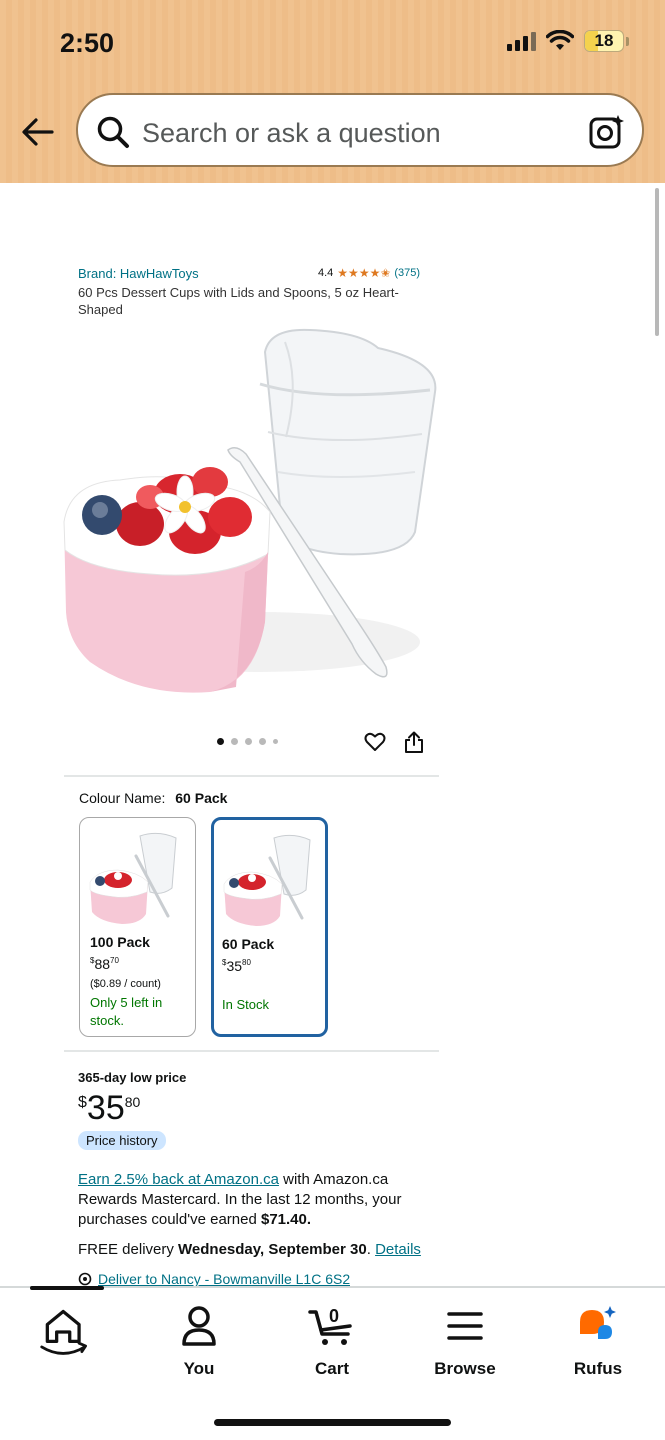 The width and height of the screenshot is (665, 1440). I want to click on search-input: Search or ask a question, so click(291, 133).